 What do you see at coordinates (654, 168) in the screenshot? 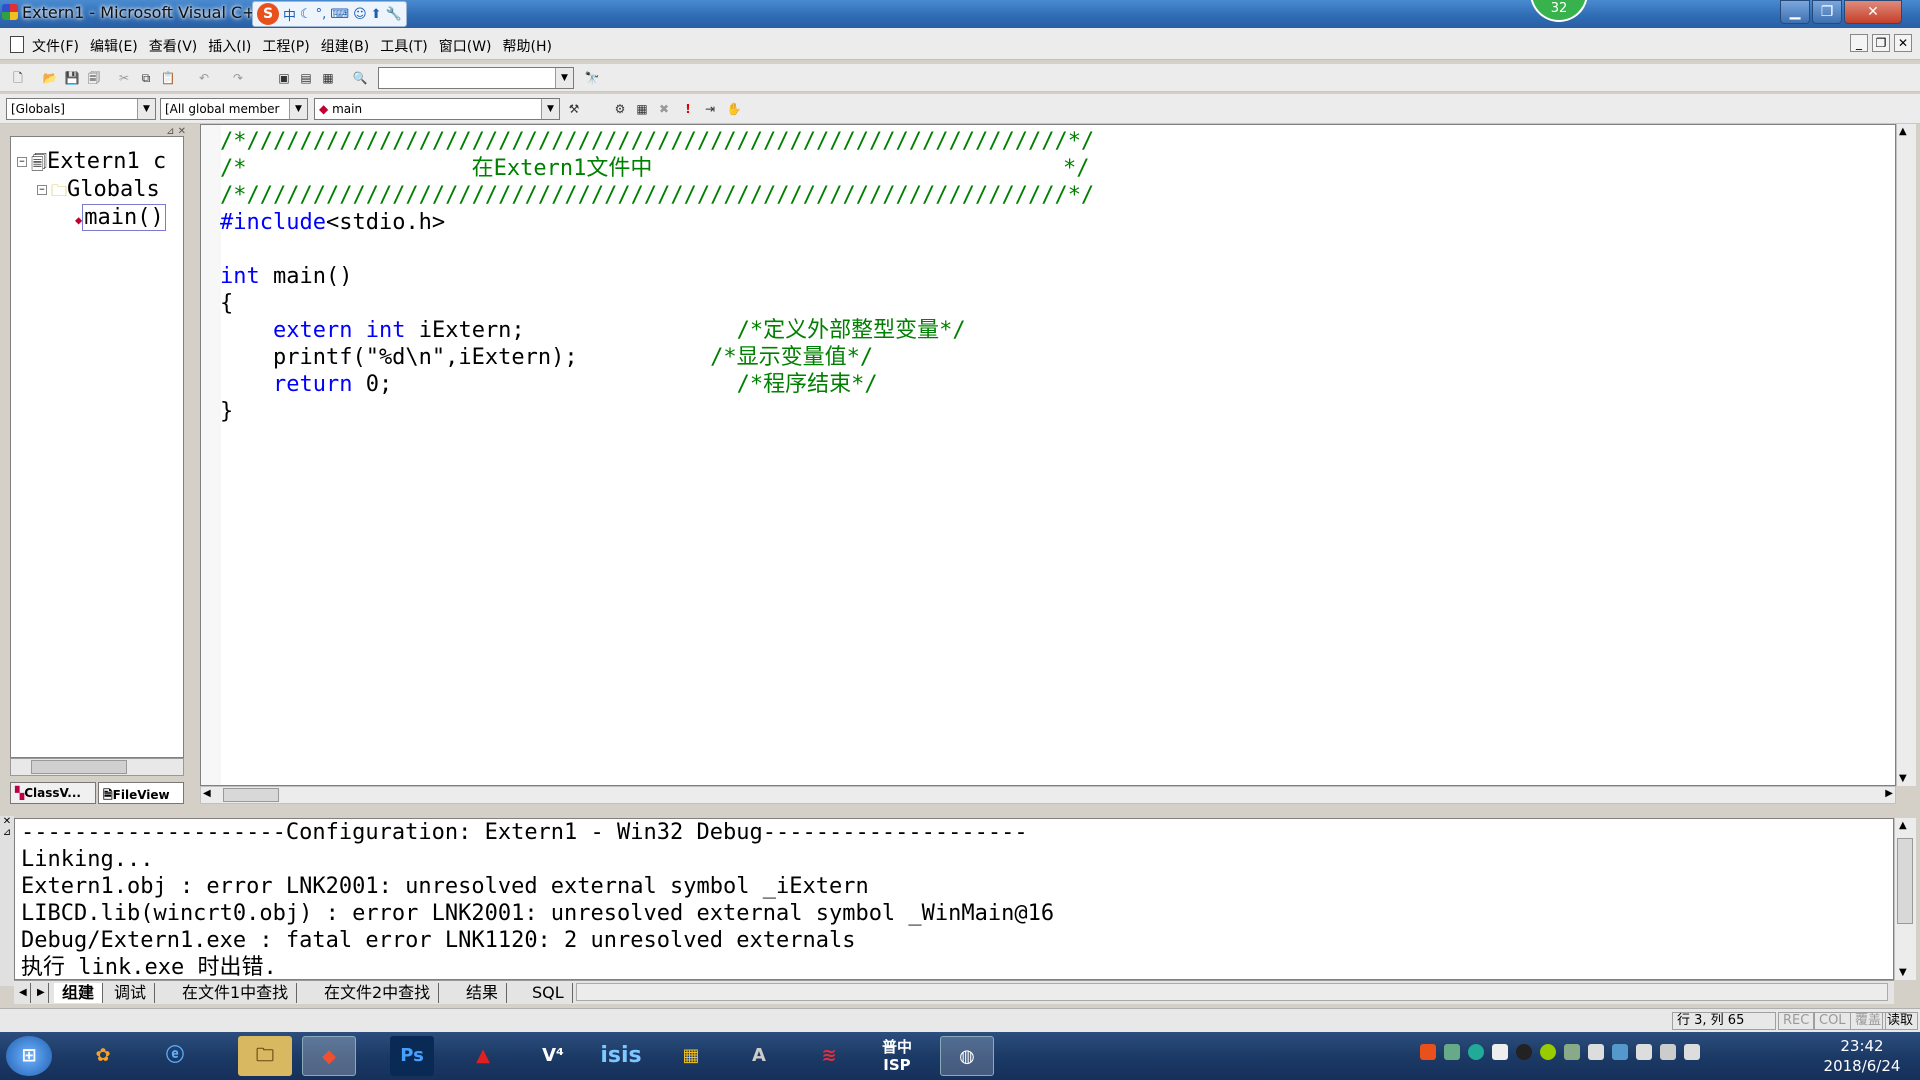
I see `code-line: /* 在Extern1文件中 */` at bounding box center [654, 168].